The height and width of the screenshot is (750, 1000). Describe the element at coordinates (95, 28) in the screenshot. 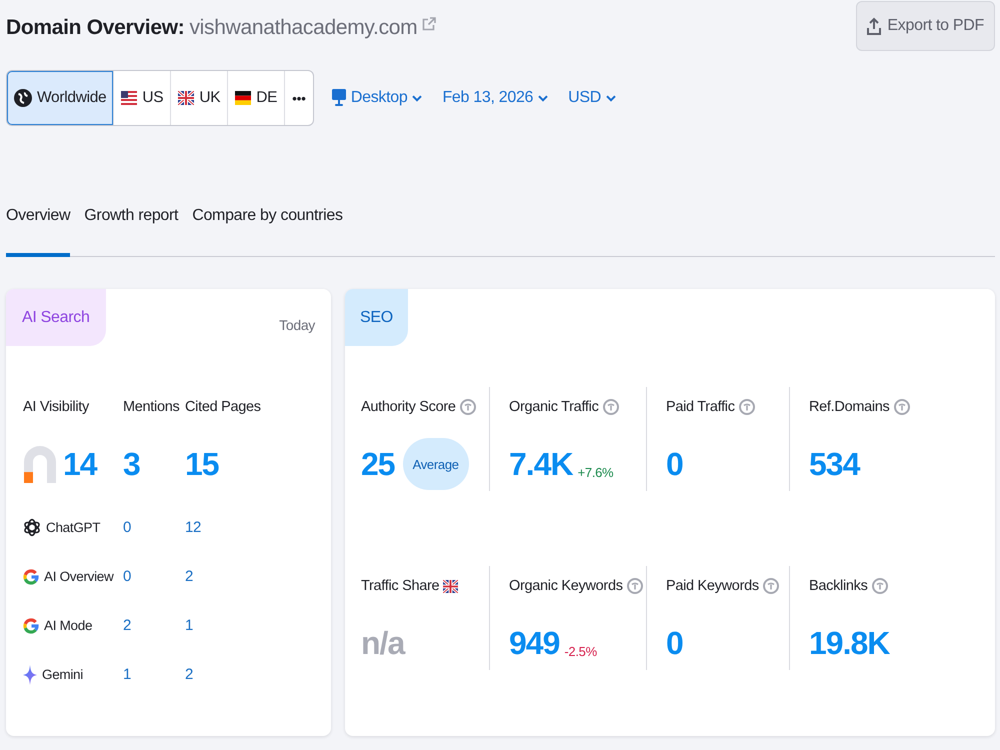

I see `page-title: Domain Overview:` at that location.